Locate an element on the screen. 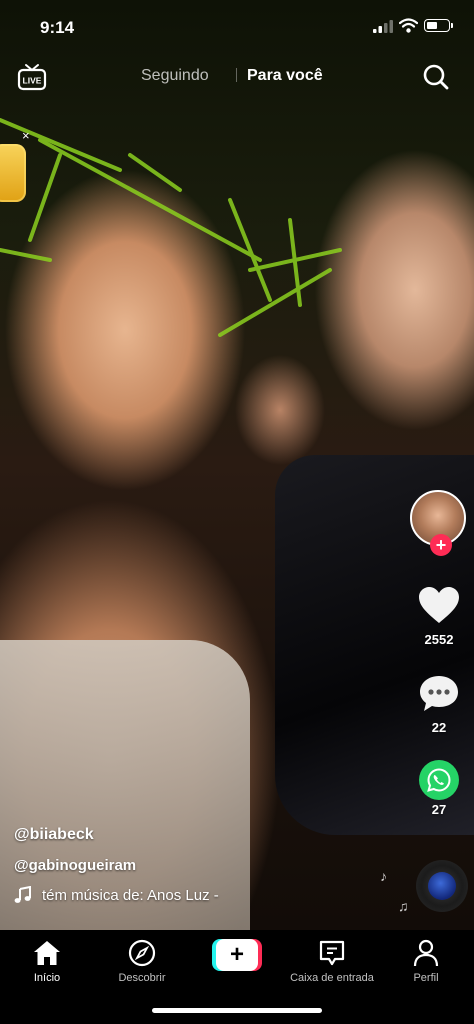 Image resolution: width=474 pixels, height=1024 pixels. wifi-icon is located at coordinates (408, 25).